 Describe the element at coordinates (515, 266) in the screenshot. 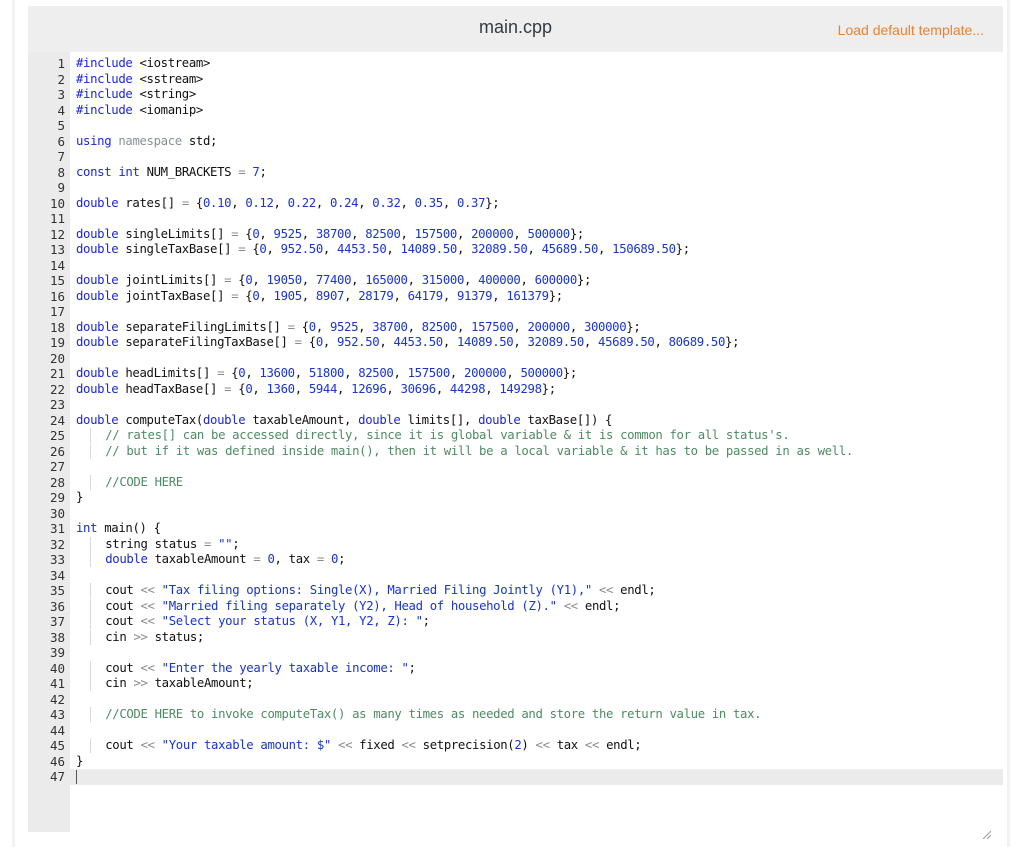

I see `code-line: 14` at that location.